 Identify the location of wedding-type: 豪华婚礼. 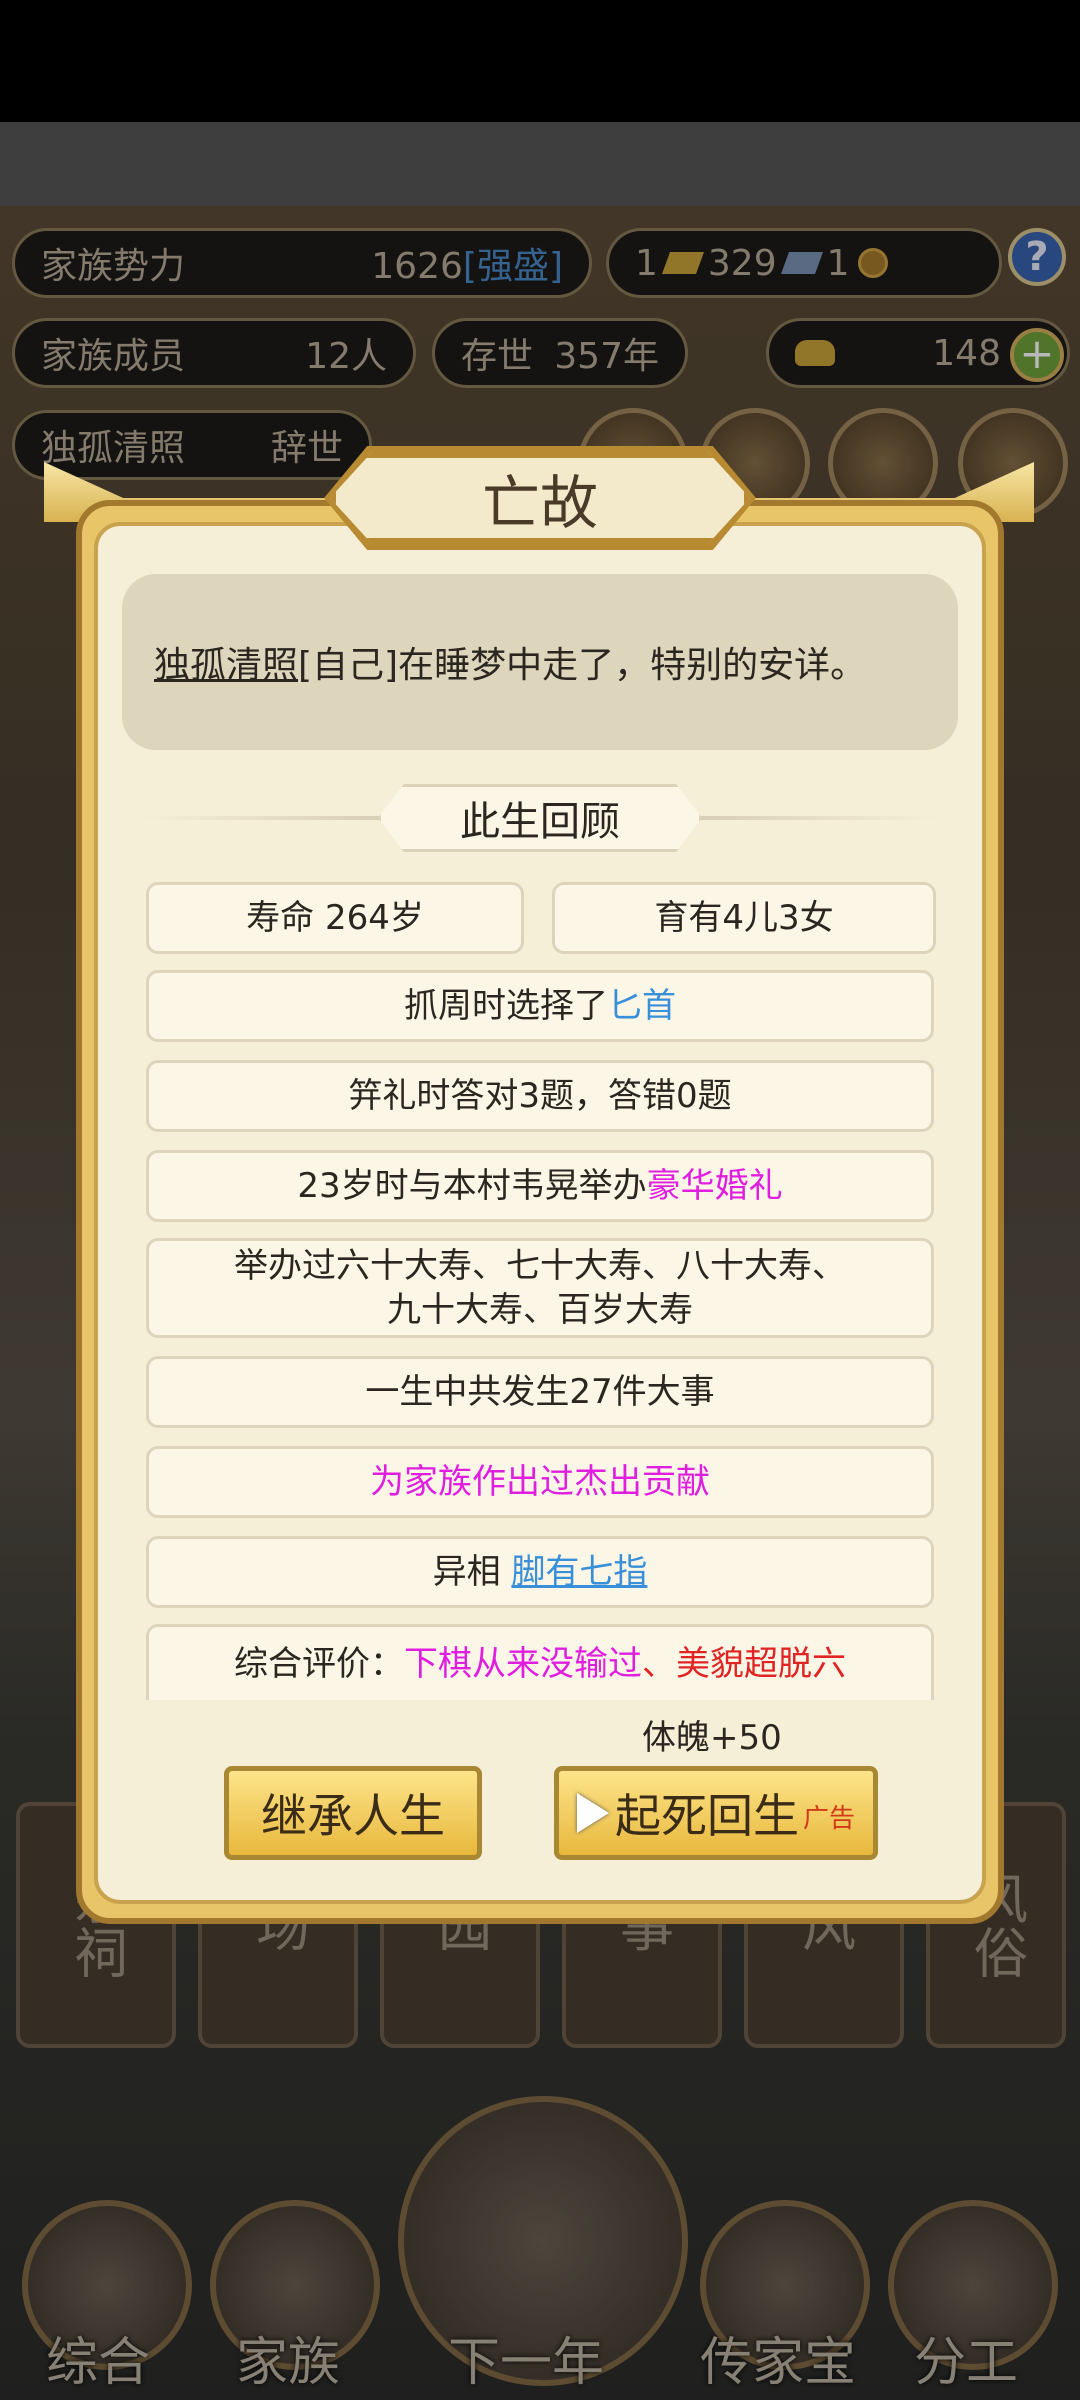
(714, 1186).